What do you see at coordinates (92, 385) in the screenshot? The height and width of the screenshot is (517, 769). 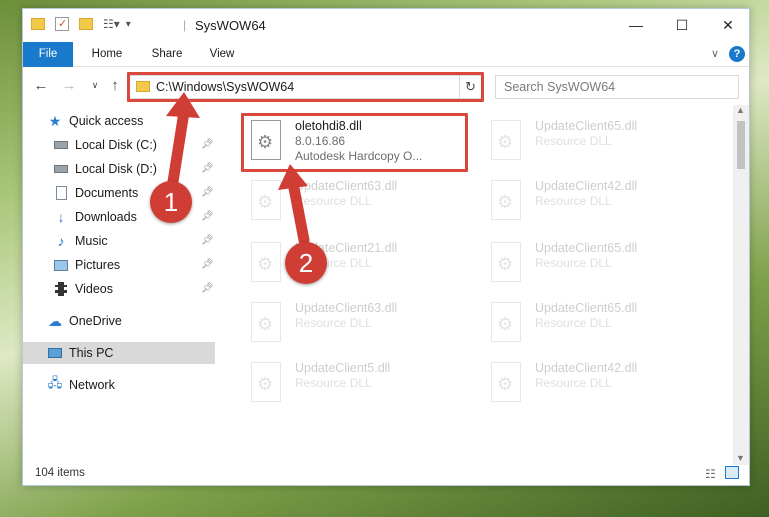 I see `nav-network-label: Network` at bounding box center [92, 385].